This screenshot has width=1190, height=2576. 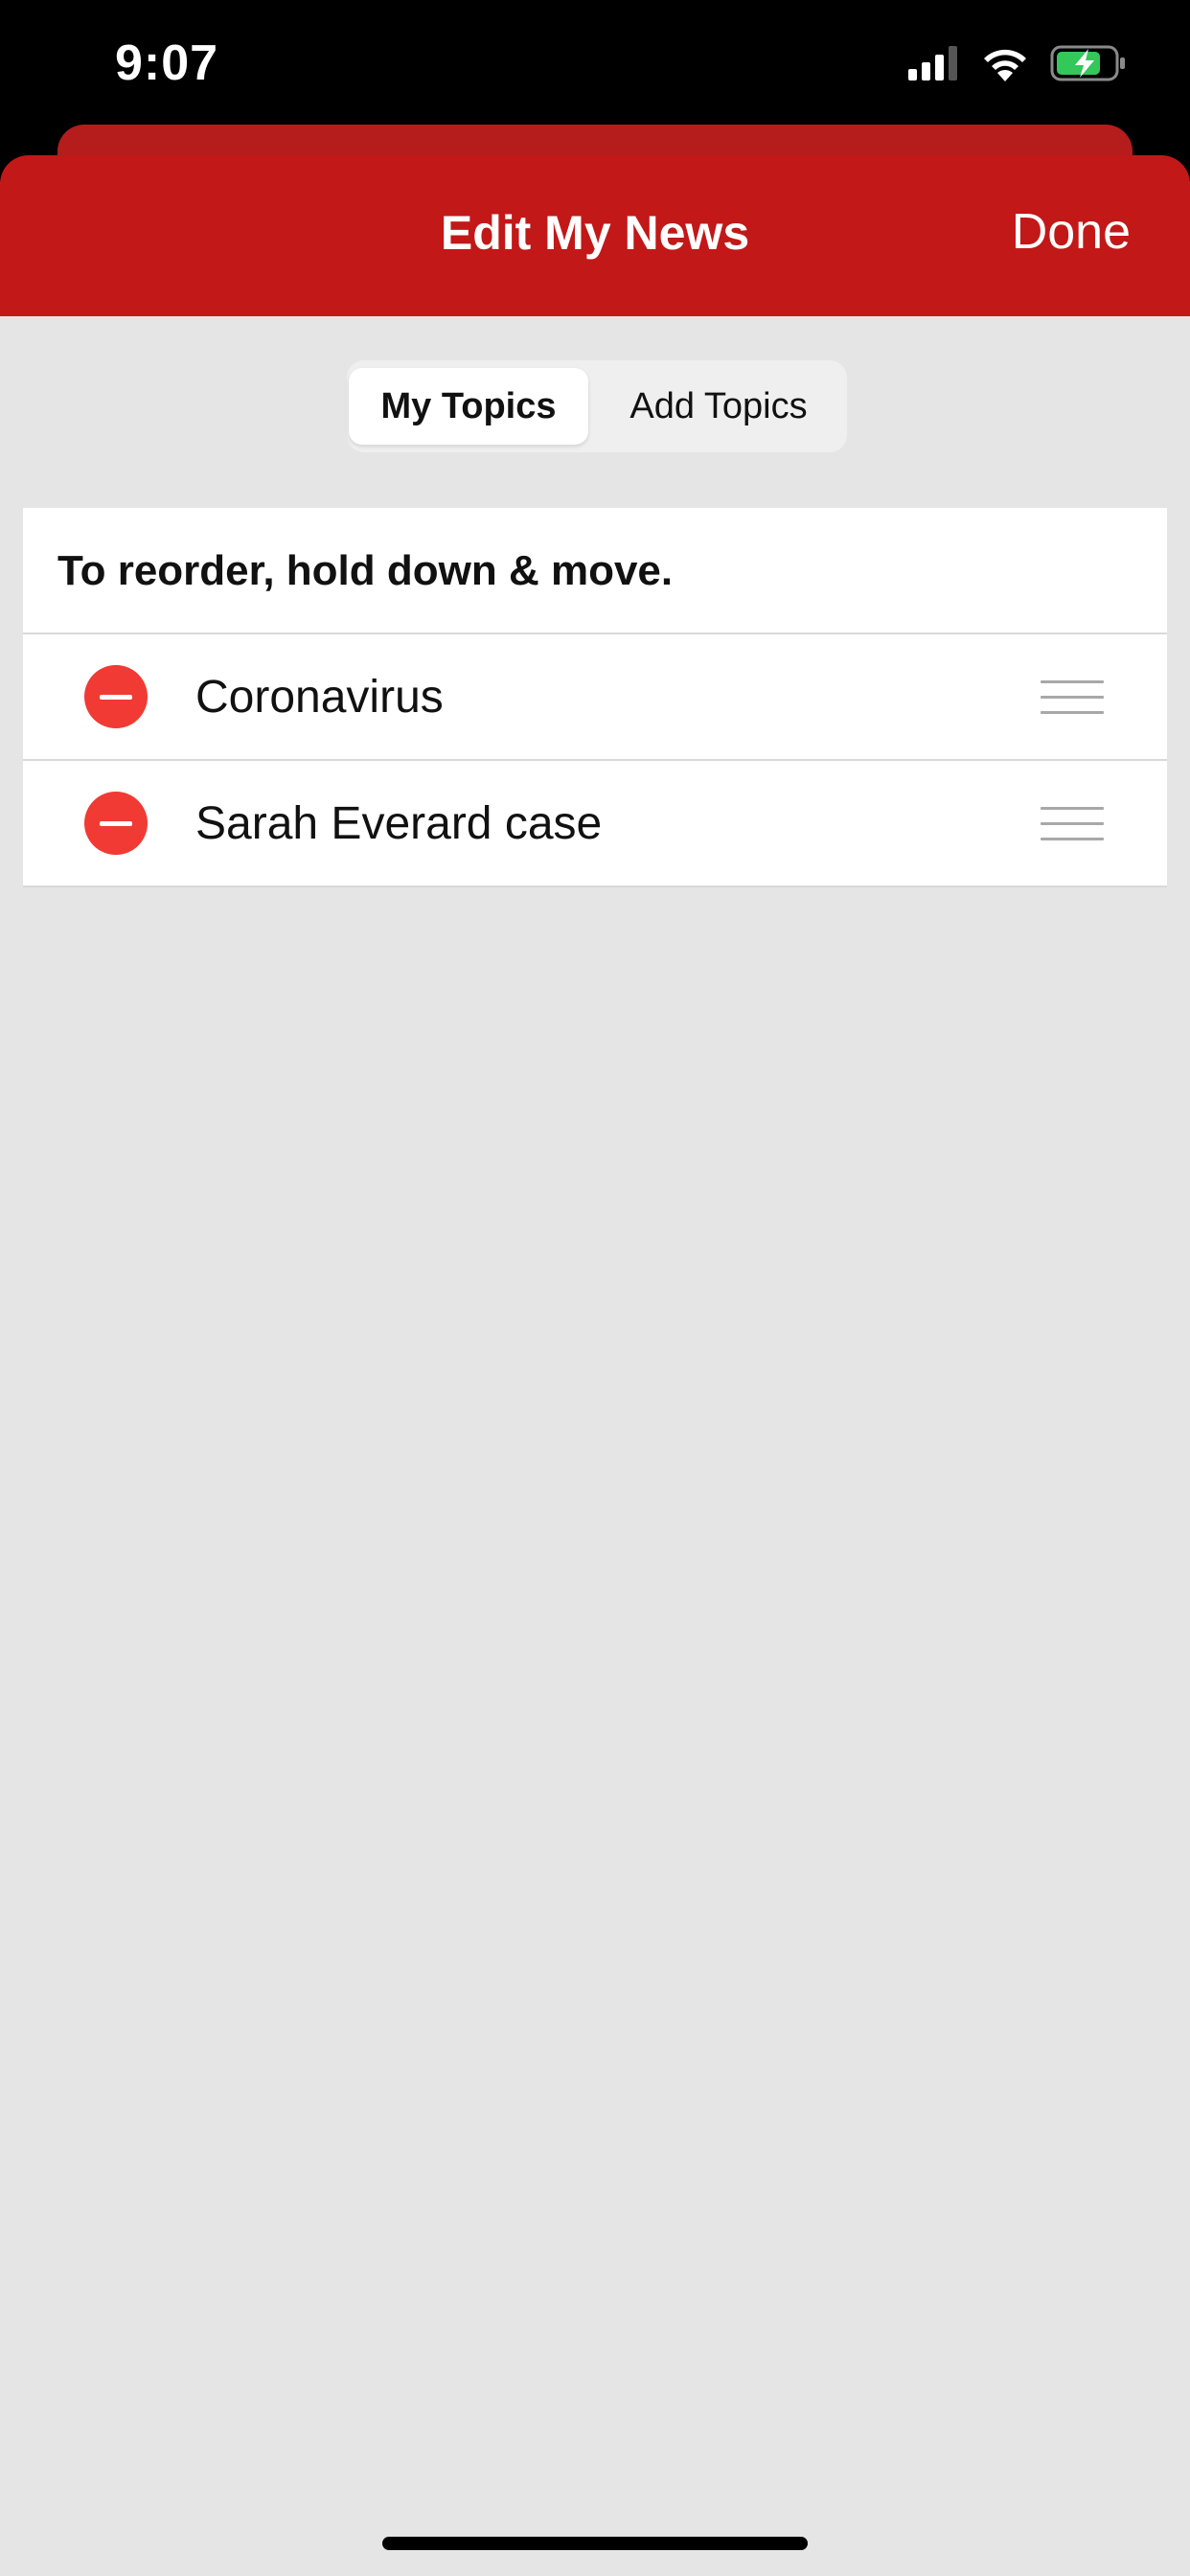 I want to click on header: Edit My News Done, so click(x=595, y=235).